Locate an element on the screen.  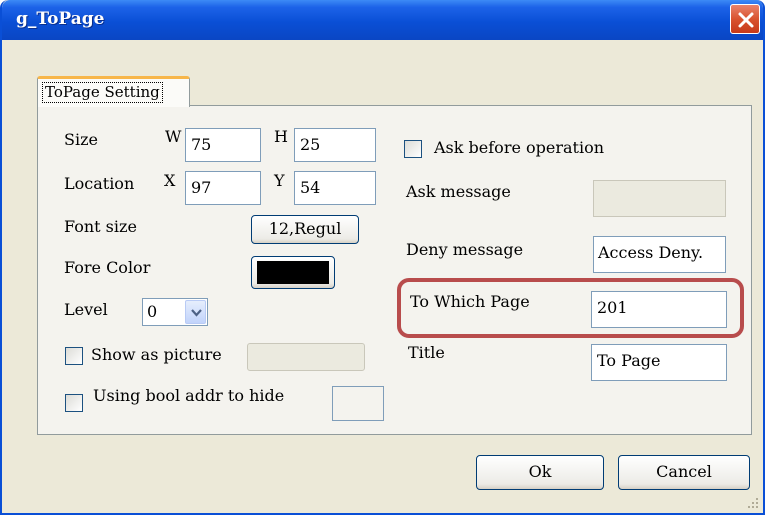
tab-label: ToPage Setting is located at coordinates (102, 92).